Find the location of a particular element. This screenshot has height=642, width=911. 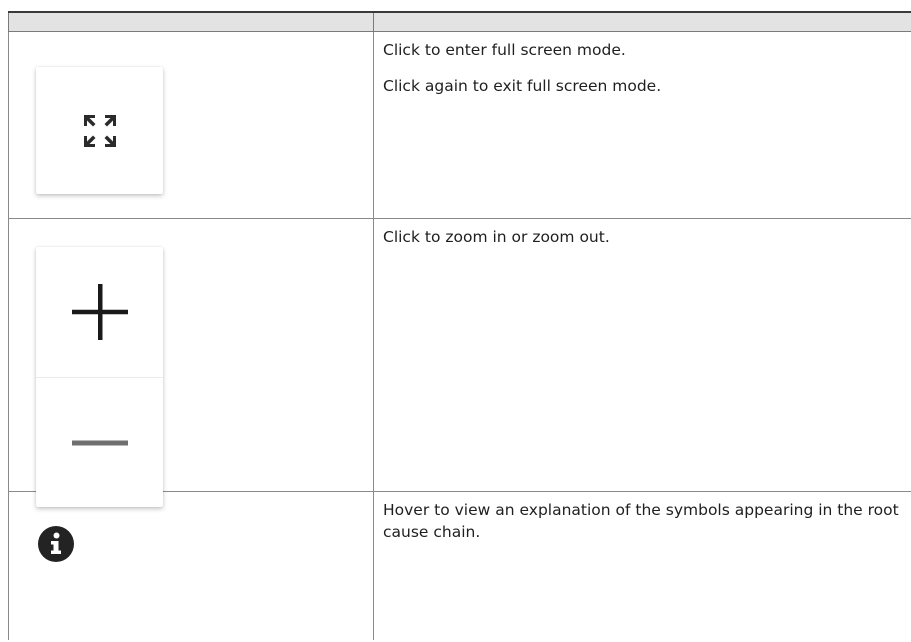

fullscreen-icon is located at coordinates (99, 130).